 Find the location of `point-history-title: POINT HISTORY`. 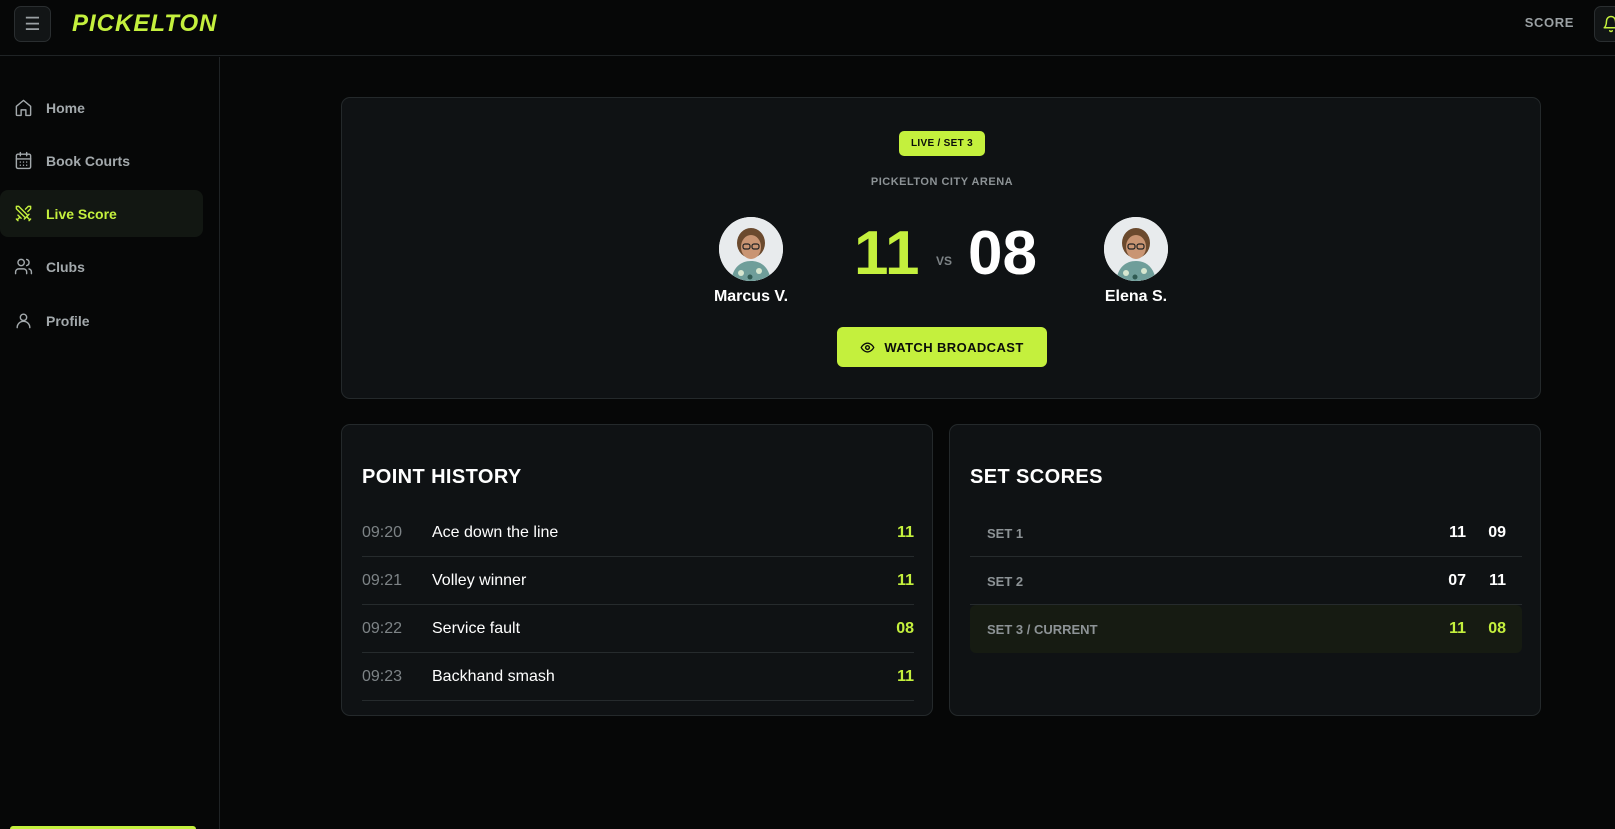

point-history-title: POINT HISTORY is located at coordinates (442, 477).